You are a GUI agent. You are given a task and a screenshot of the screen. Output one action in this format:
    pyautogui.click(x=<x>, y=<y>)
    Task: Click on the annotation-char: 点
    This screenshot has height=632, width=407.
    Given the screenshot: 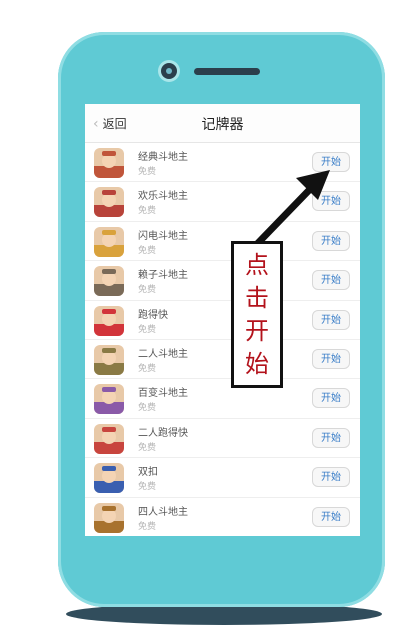 What is the action you would take?
    pyautogui.click(x=257, y=264)
    